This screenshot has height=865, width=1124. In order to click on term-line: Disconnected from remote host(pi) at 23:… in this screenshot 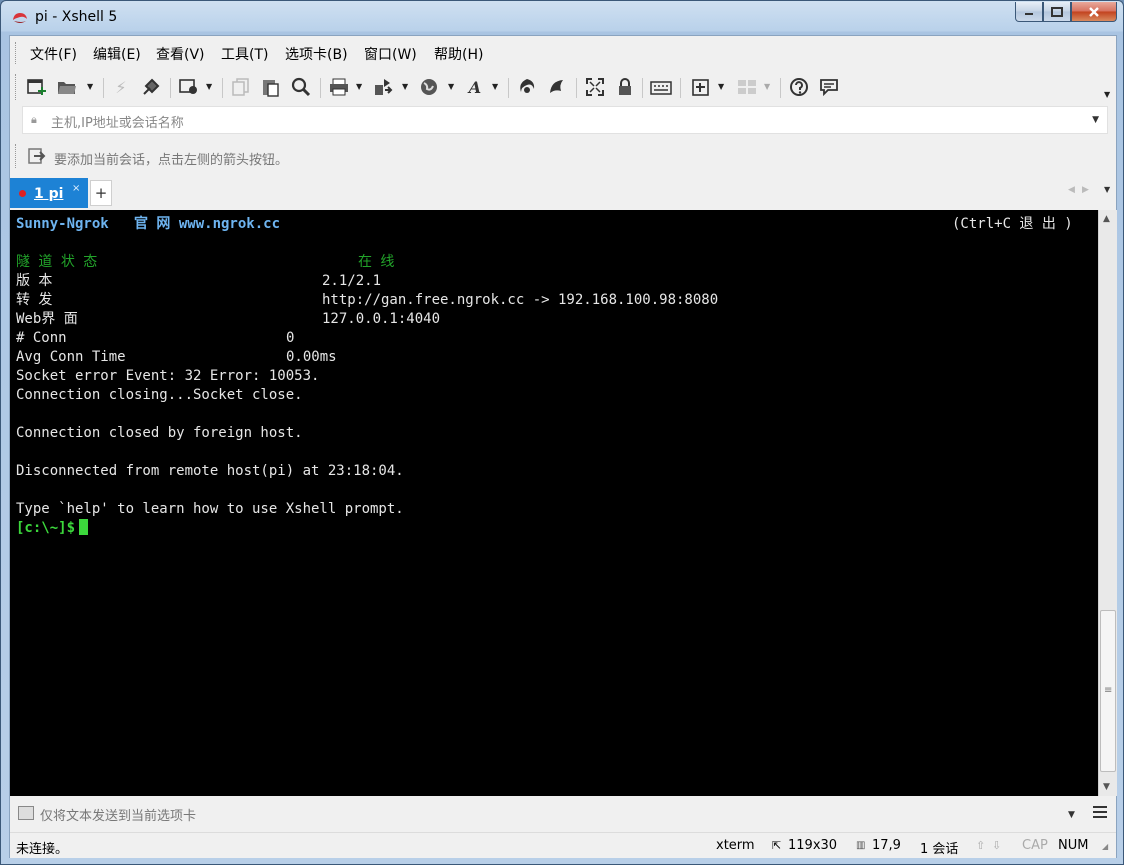, I will do `click(210, 471)`.